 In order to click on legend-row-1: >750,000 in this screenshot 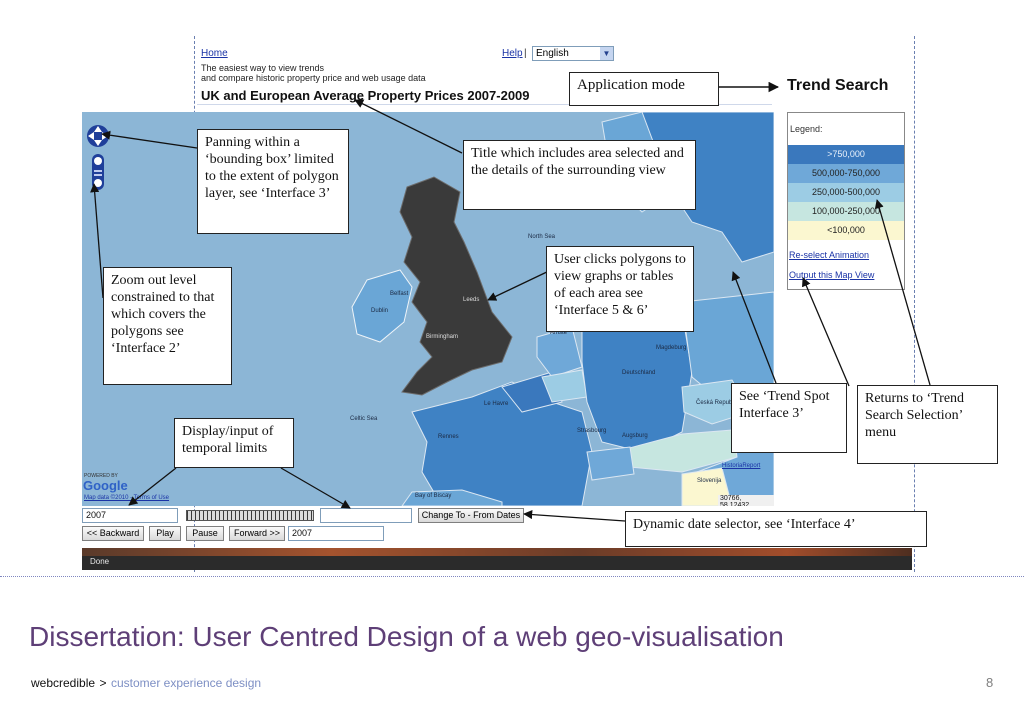, I will do `click(846, 154)`.